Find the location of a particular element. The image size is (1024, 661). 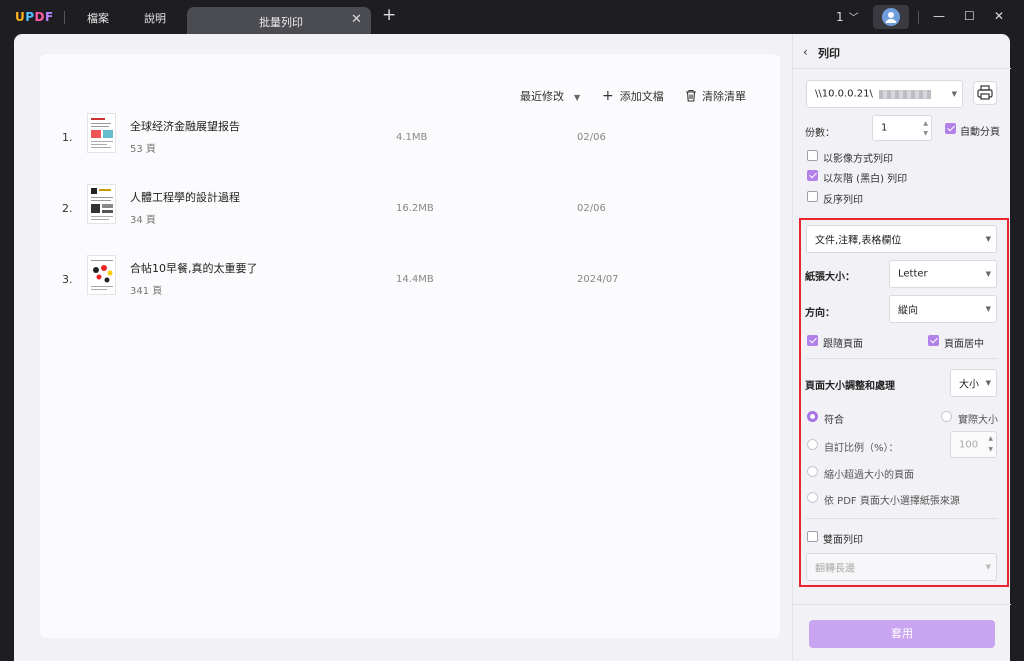

window-count: 1 ﹀ is located at coordinates (847, 16).